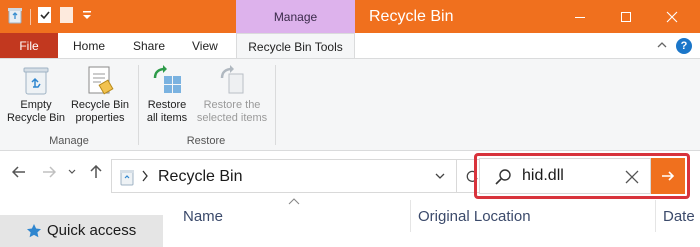  What do you see at coordinates (295, 16) in the screenshot?
I see `context-tab-manage: Manage` at bounding box center [295, 16].